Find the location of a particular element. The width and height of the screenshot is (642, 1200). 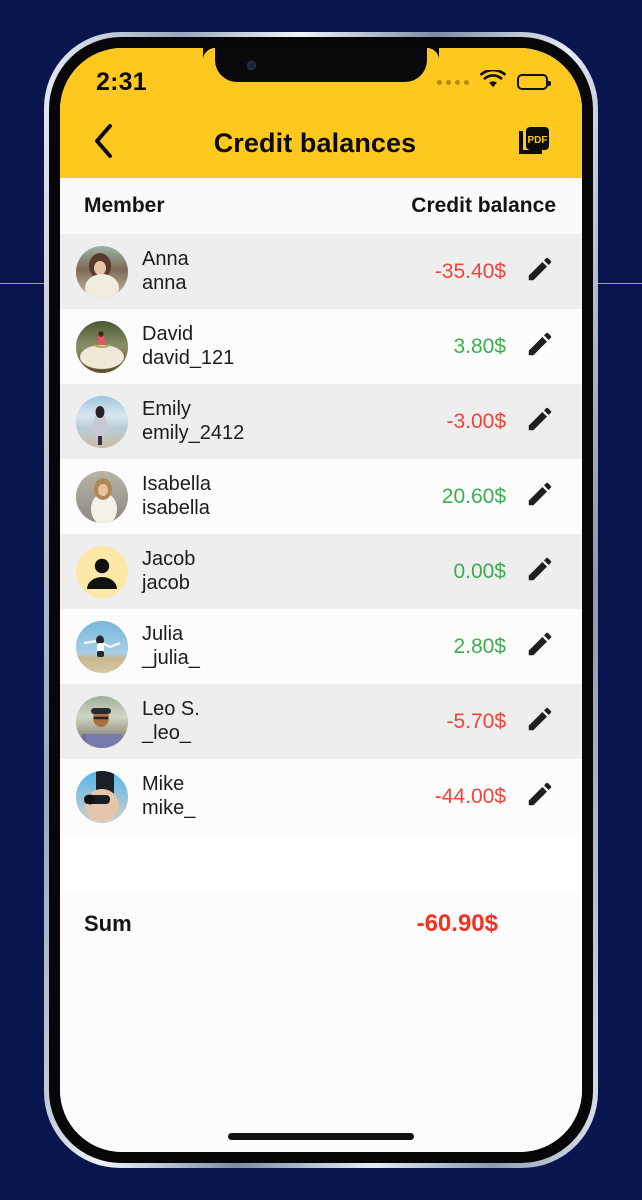

member-username: anna is located at coordinates (164, 282).